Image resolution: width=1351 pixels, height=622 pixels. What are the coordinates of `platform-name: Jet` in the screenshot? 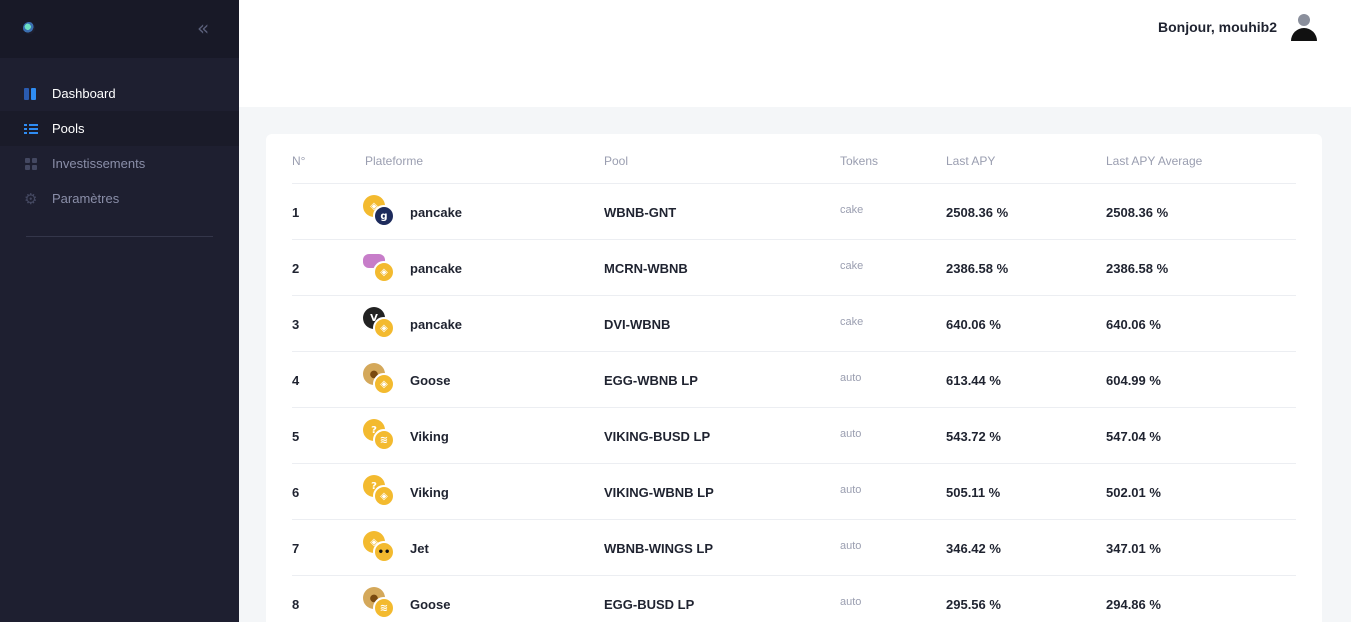 It's located at (419, 548).